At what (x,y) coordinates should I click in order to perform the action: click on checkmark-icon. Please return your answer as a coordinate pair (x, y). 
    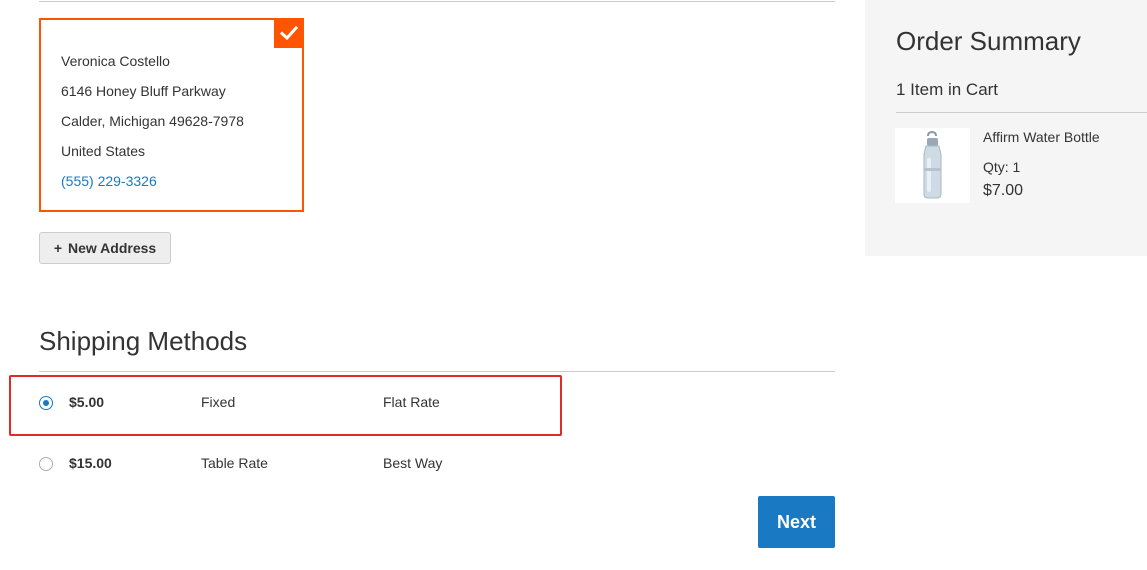
    Looking at the image, I should click on (289, 33).